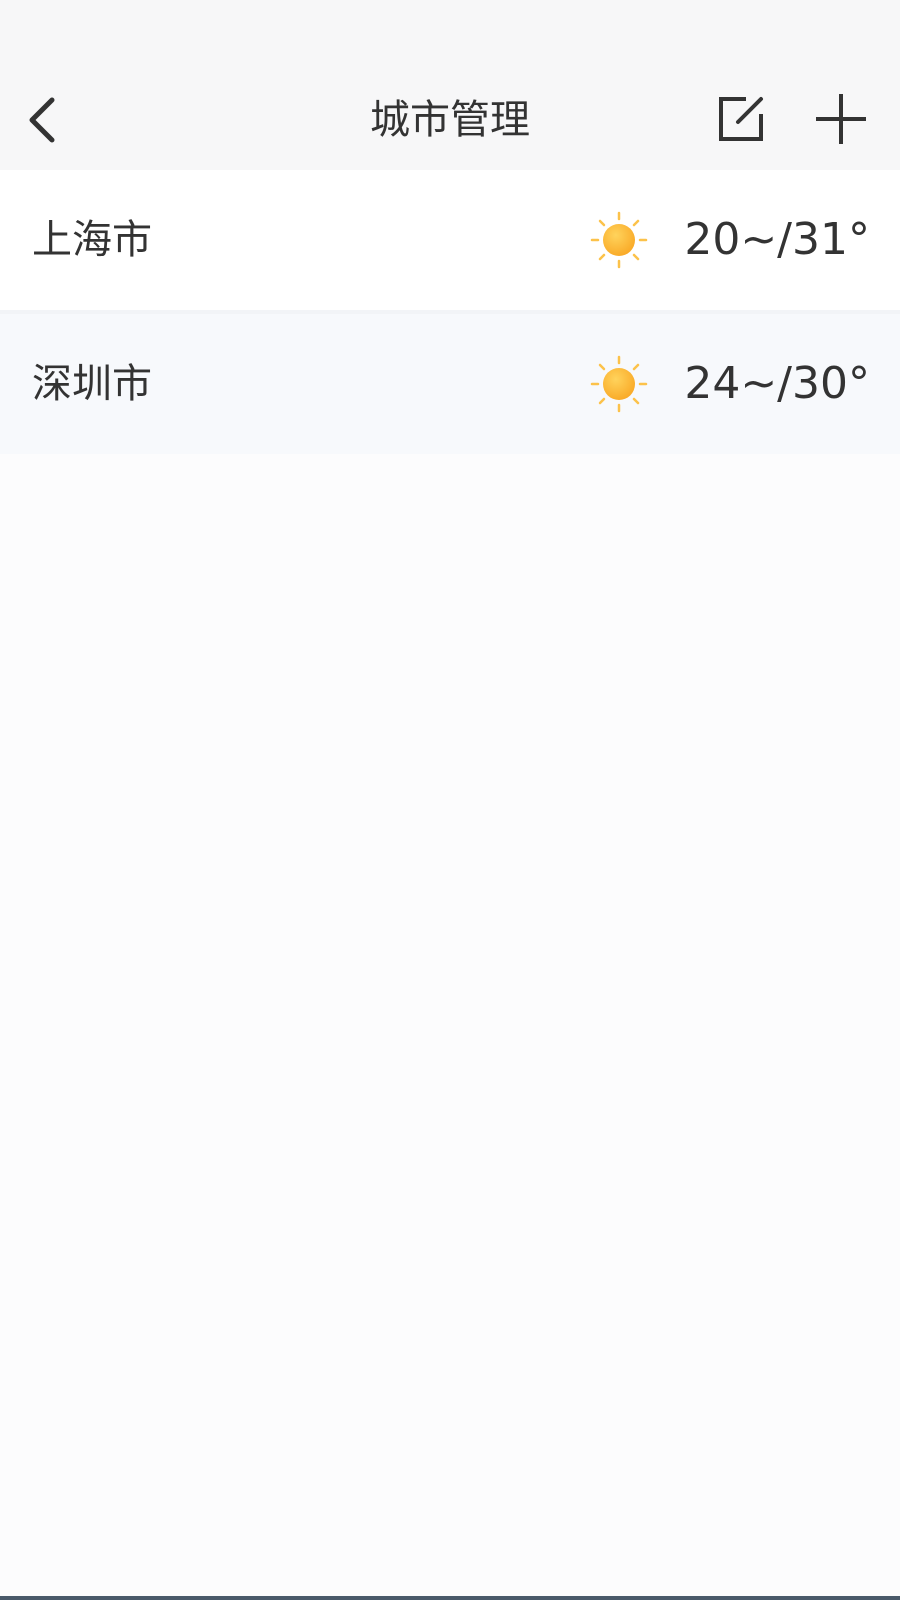 The image size is (900, 1600). I want to click on city-row: 上海市 20~/31°, so click(450, 240).